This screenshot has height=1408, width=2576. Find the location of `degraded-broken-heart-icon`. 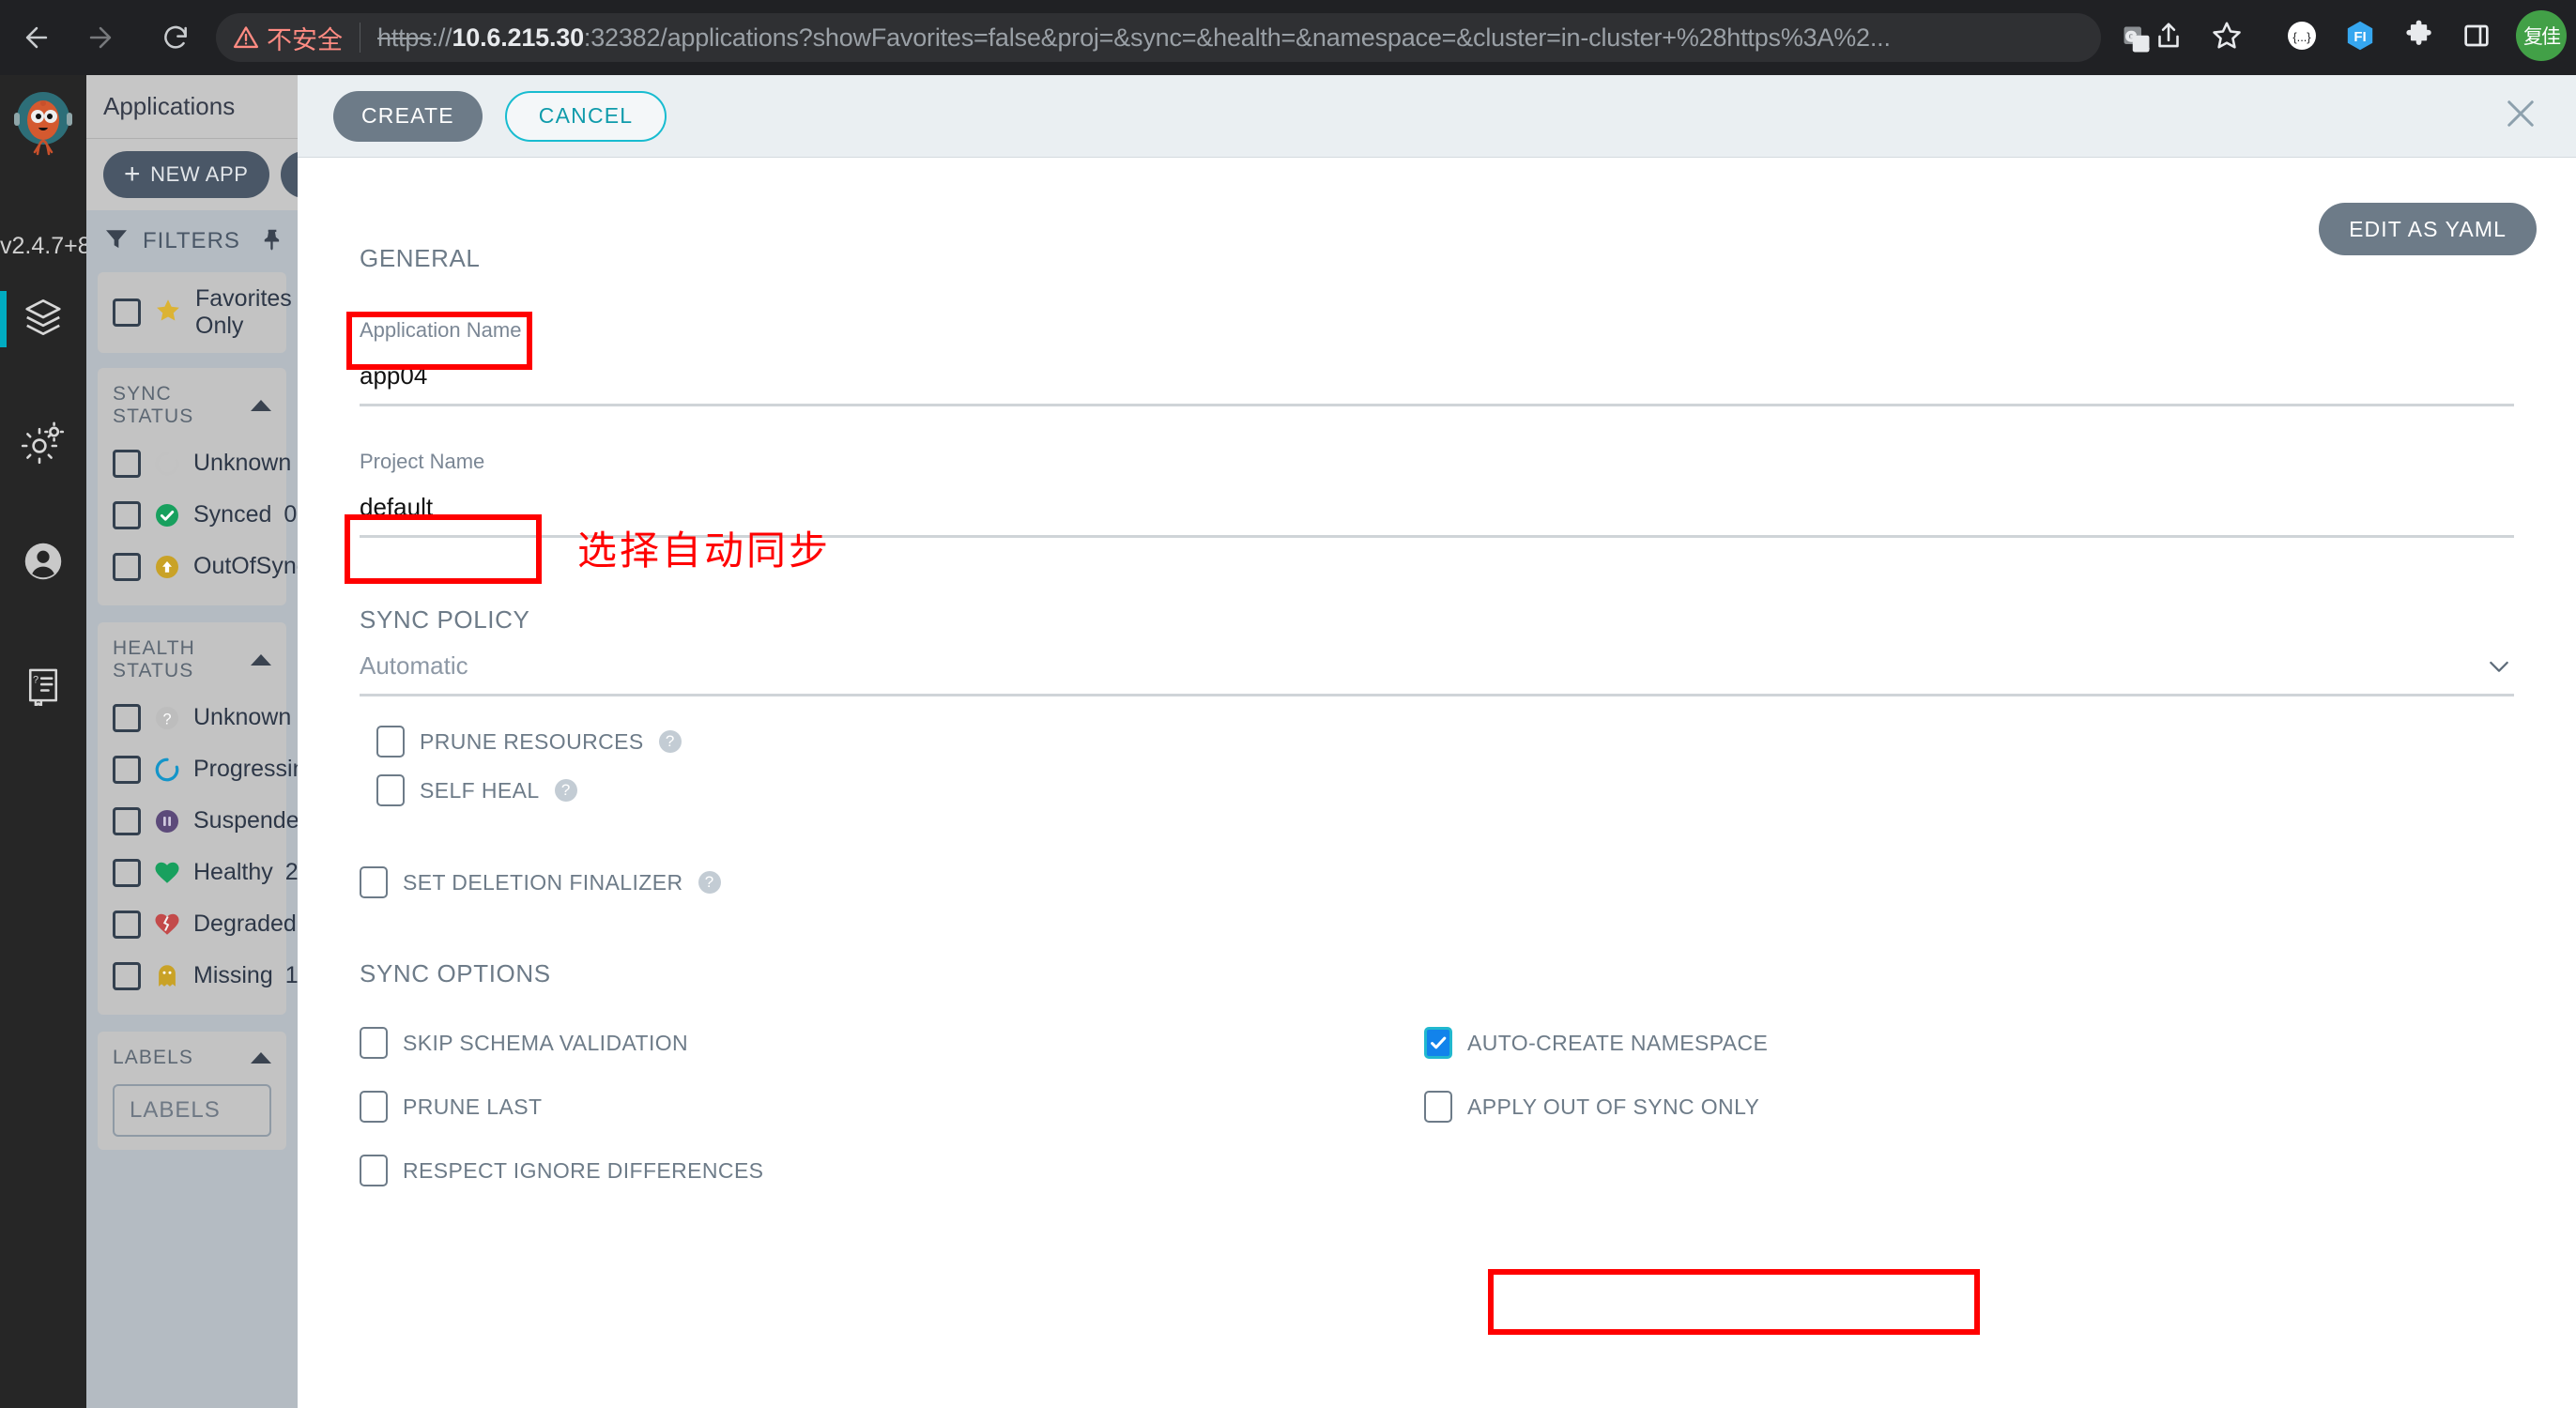

degraded-broken-heart-icon is located at coordinates (167, 925).